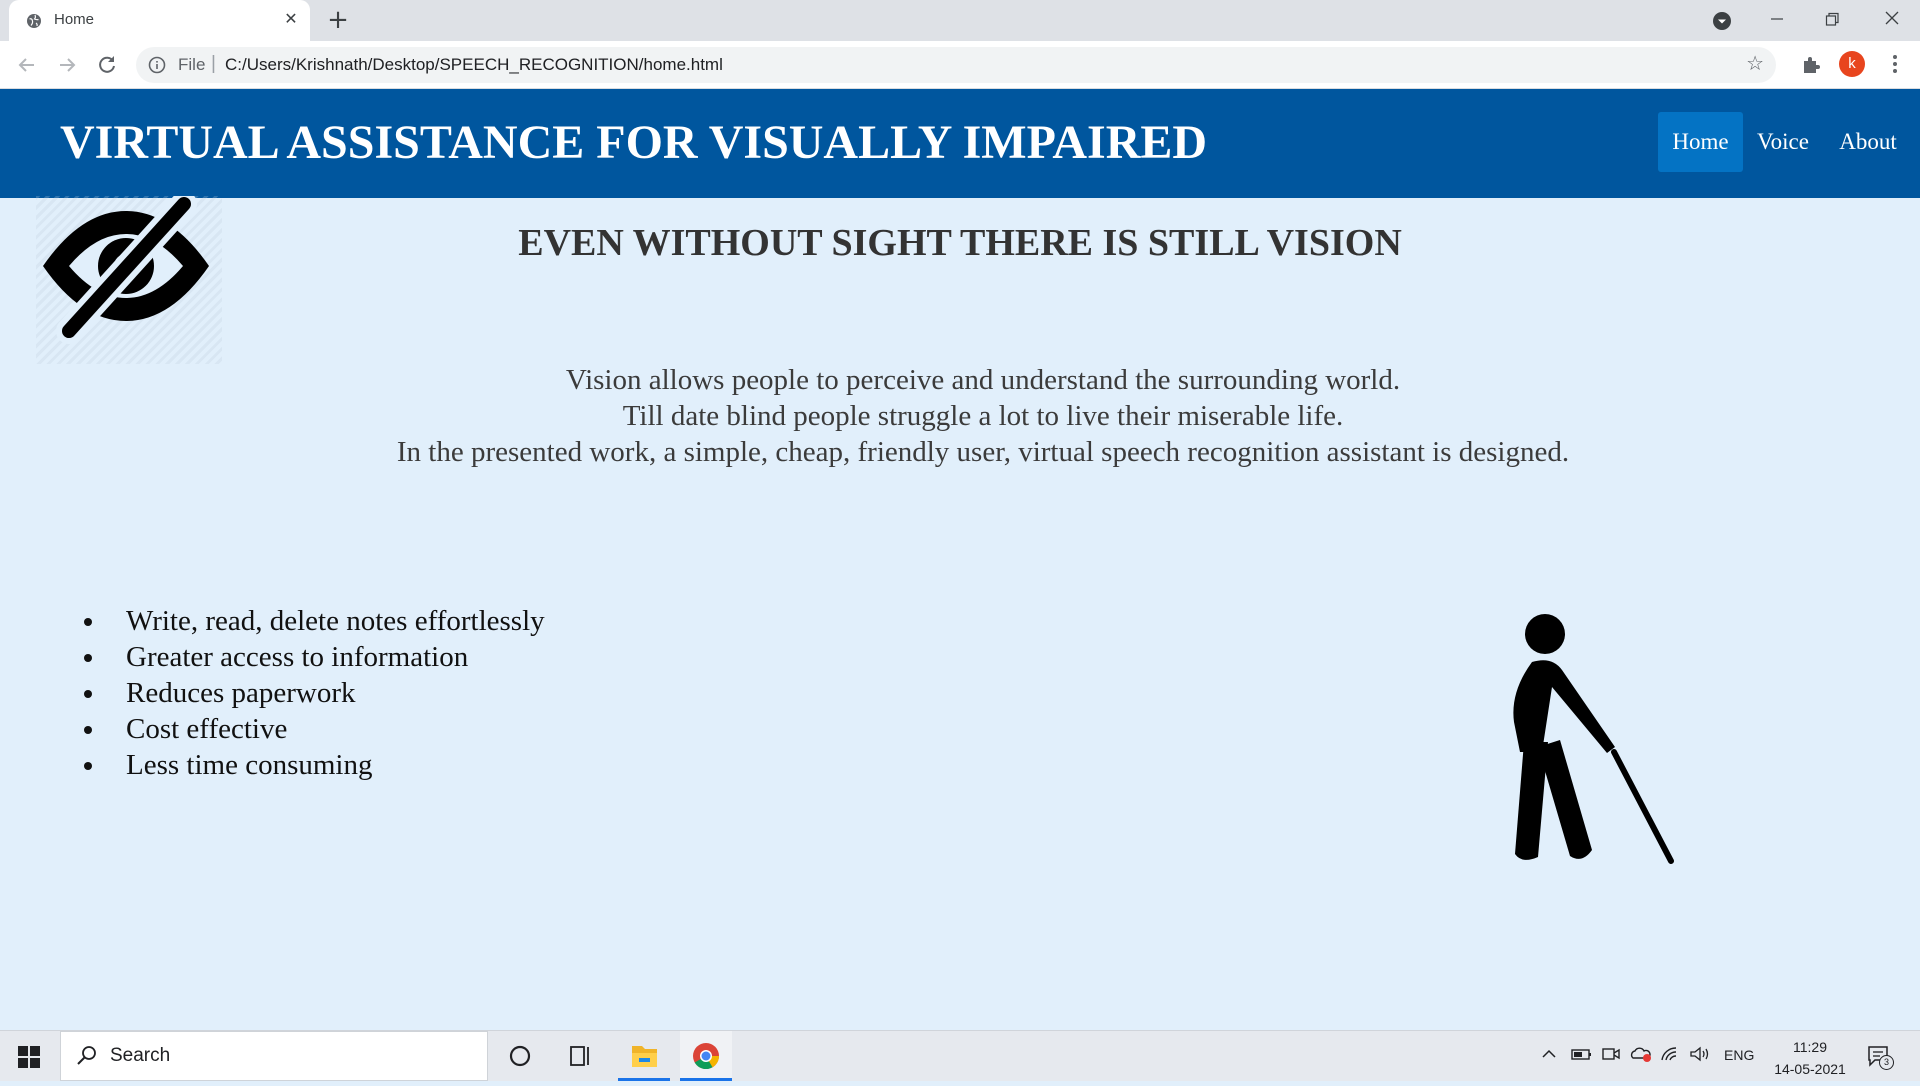 This screenshot has width=1920, height=1086. I want to click on feature-item: Reduces paperwork, so click(314, 693).